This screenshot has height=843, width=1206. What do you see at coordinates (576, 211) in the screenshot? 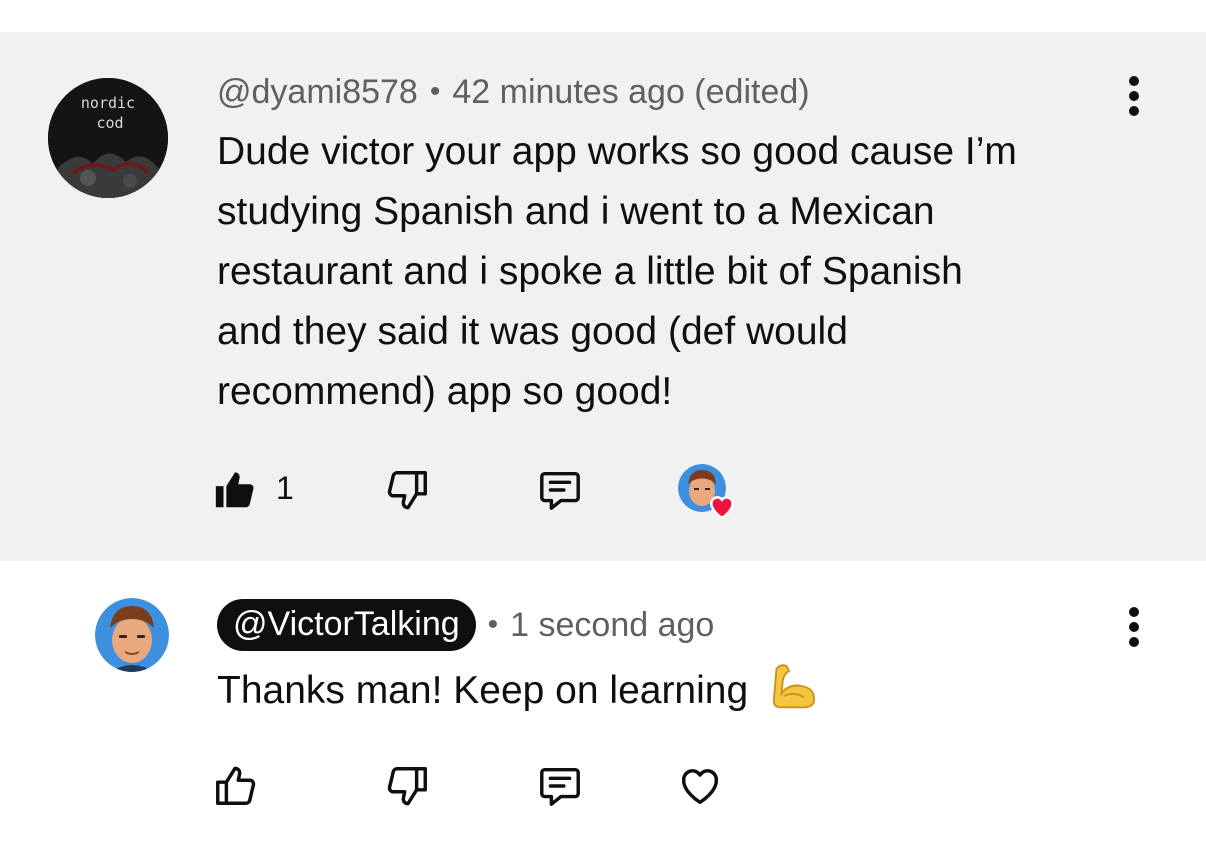
I see `comment-line: studying Spanish and i went to a Mexican` at bounding box center [576, 211].